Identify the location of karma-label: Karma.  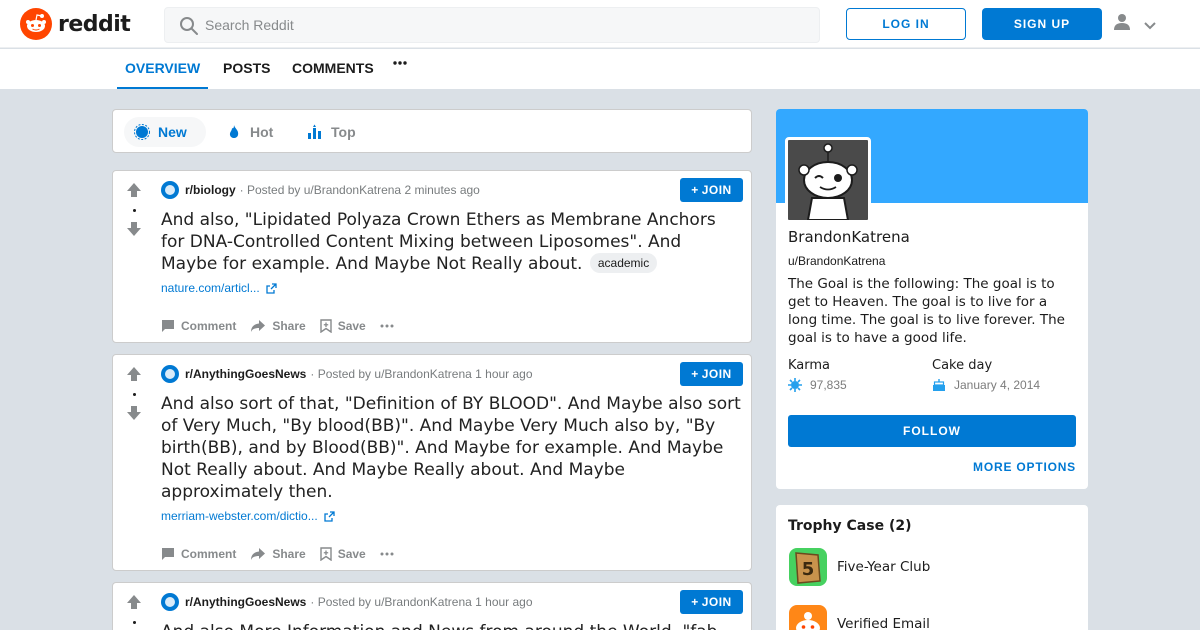
(809, 365).